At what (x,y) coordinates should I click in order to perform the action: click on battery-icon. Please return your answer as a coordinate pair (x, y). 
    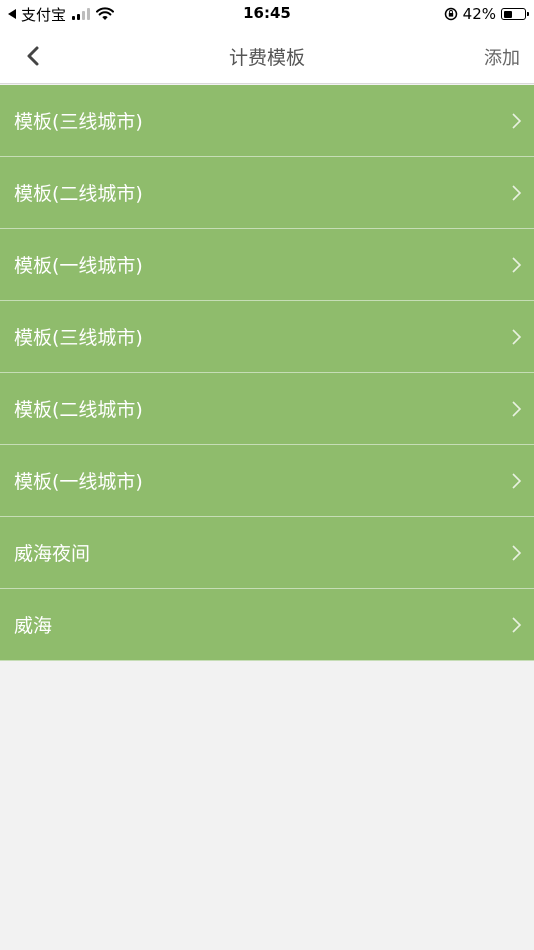
    Looking at the image, I should click on (515, 14).